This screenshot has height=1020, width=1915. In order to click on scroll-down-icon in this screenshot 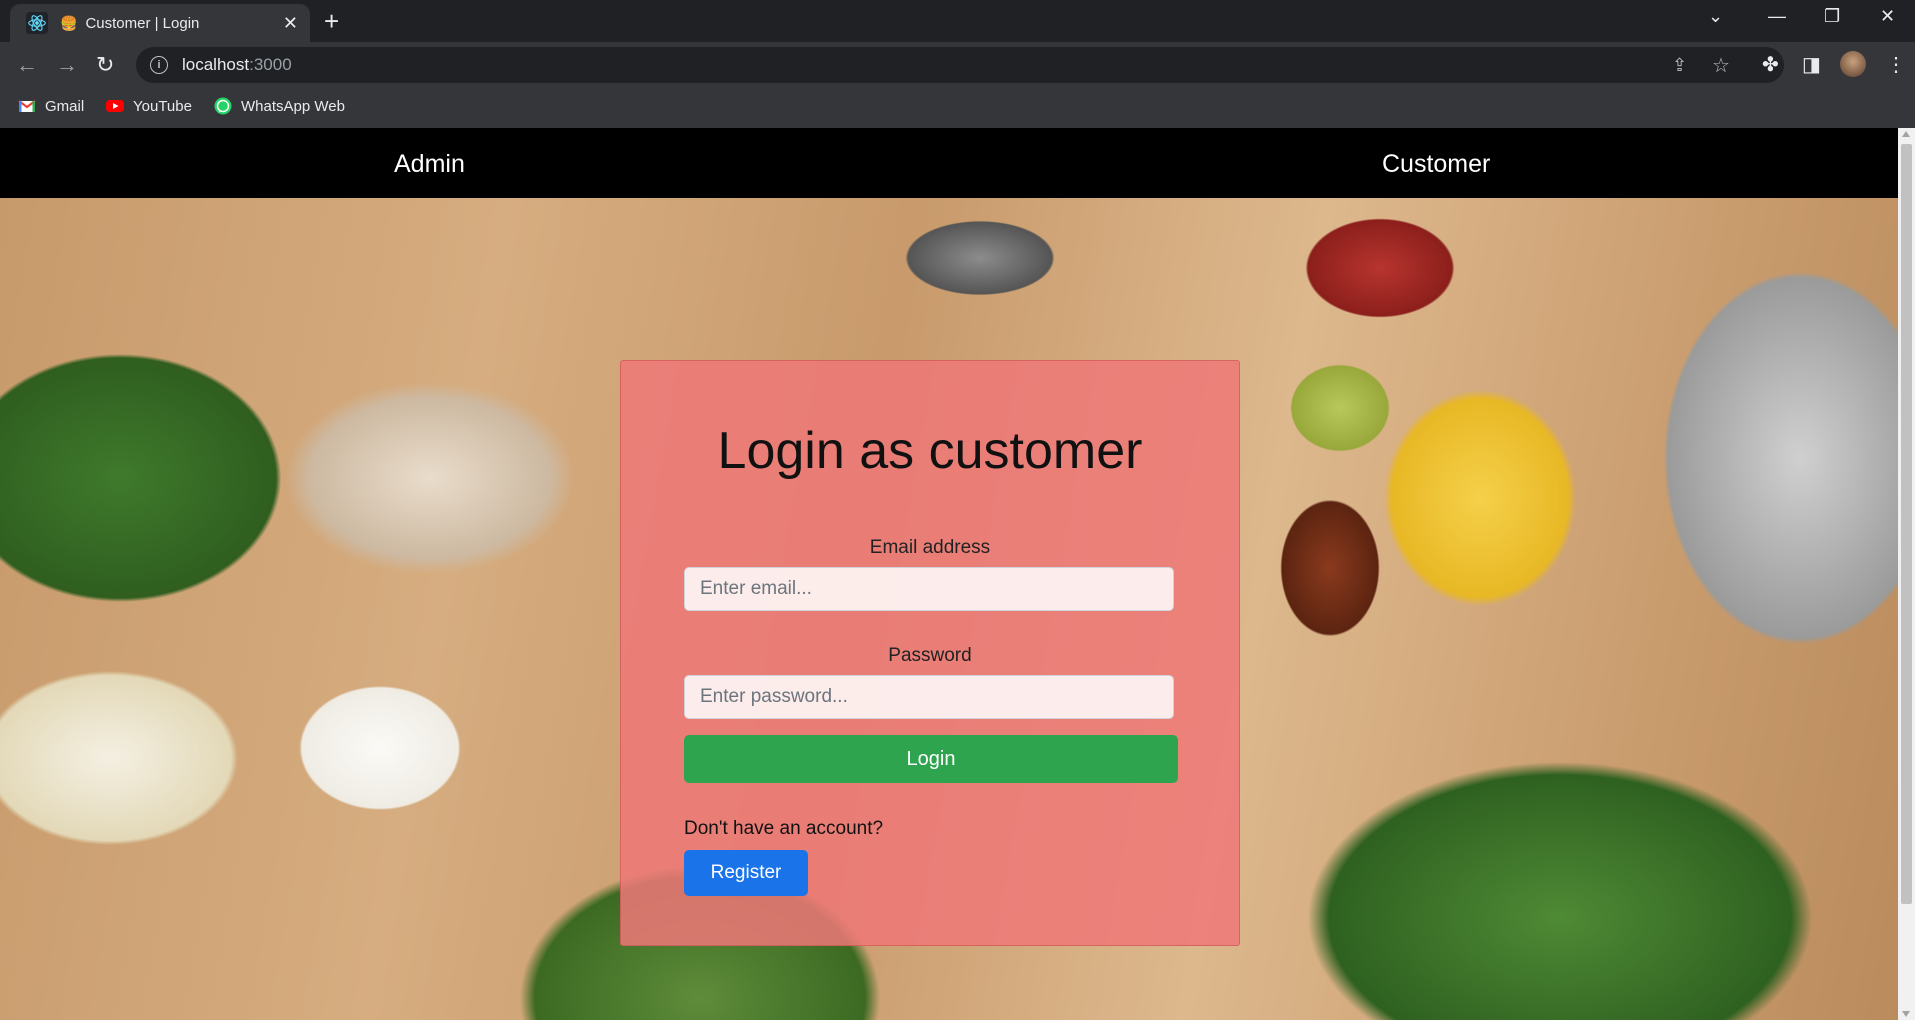, I will do `click(1906, 1014)`.